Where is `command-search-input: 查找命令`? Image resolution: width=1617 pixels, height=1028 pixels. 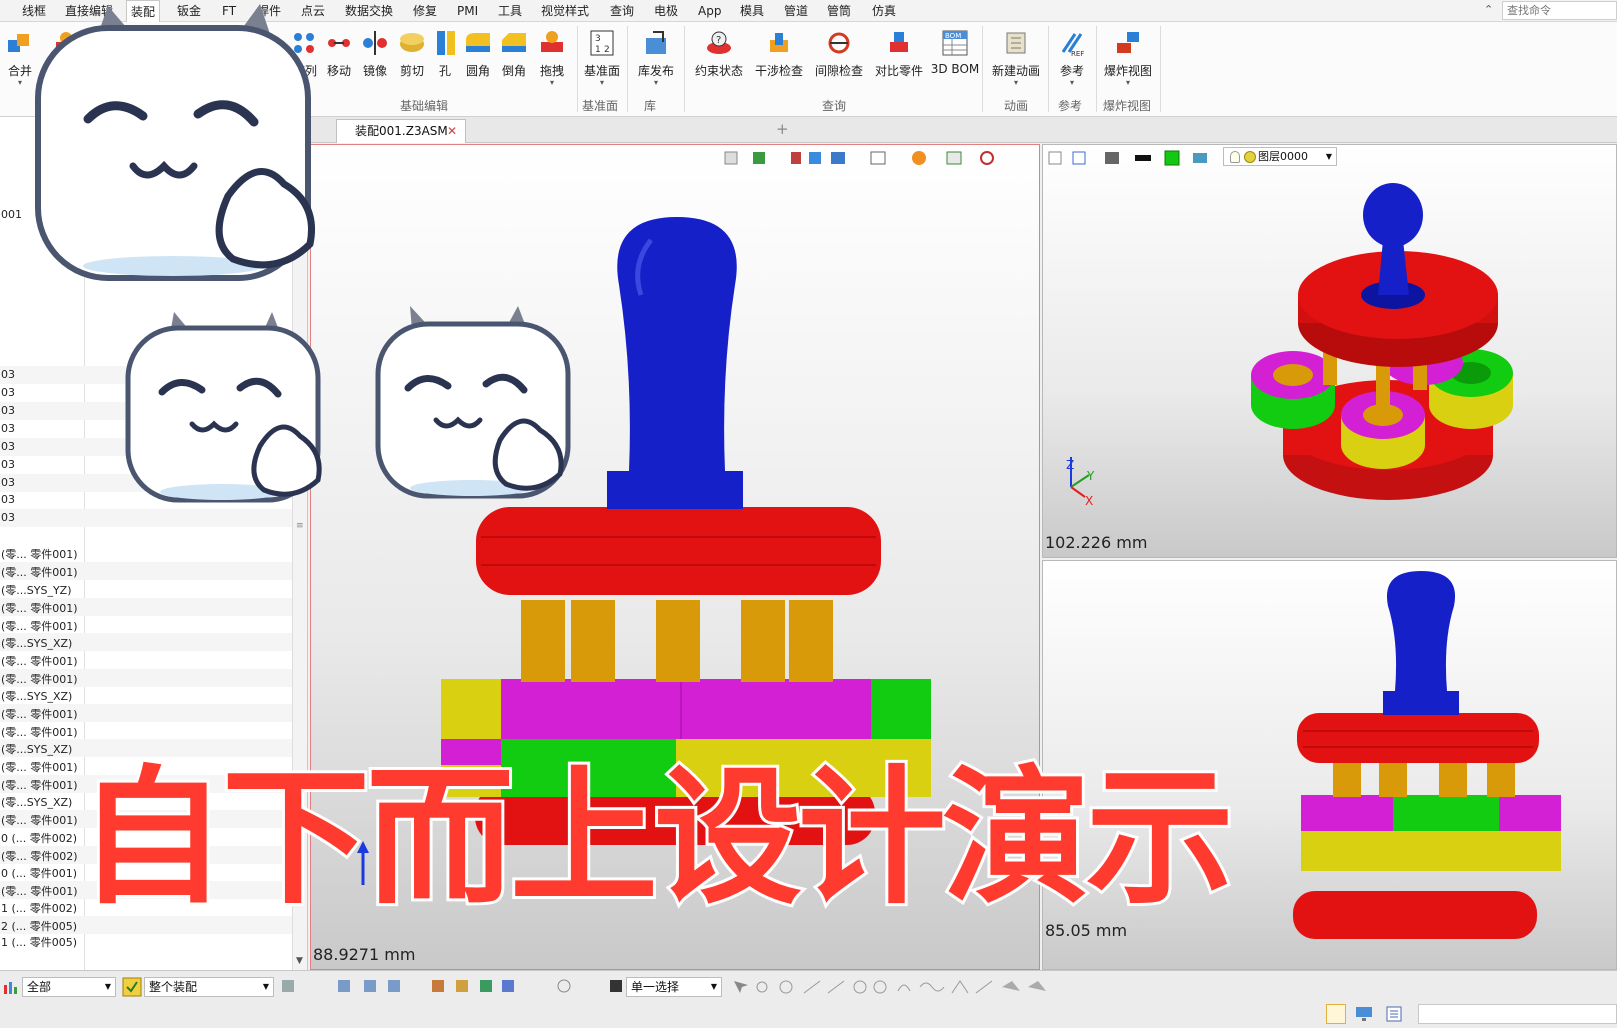
command-search-input: 查找命令 is located at coordinates (1559, 10).